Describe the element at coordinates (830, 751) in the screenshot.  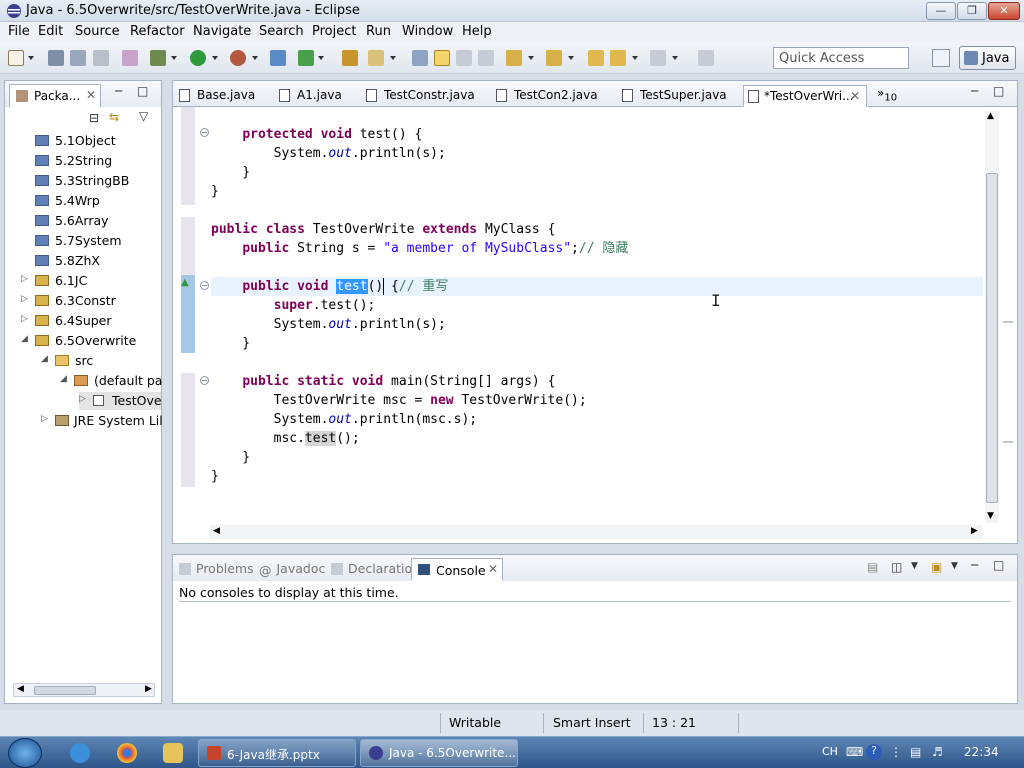
I see `language-indicator: CH` at that location.